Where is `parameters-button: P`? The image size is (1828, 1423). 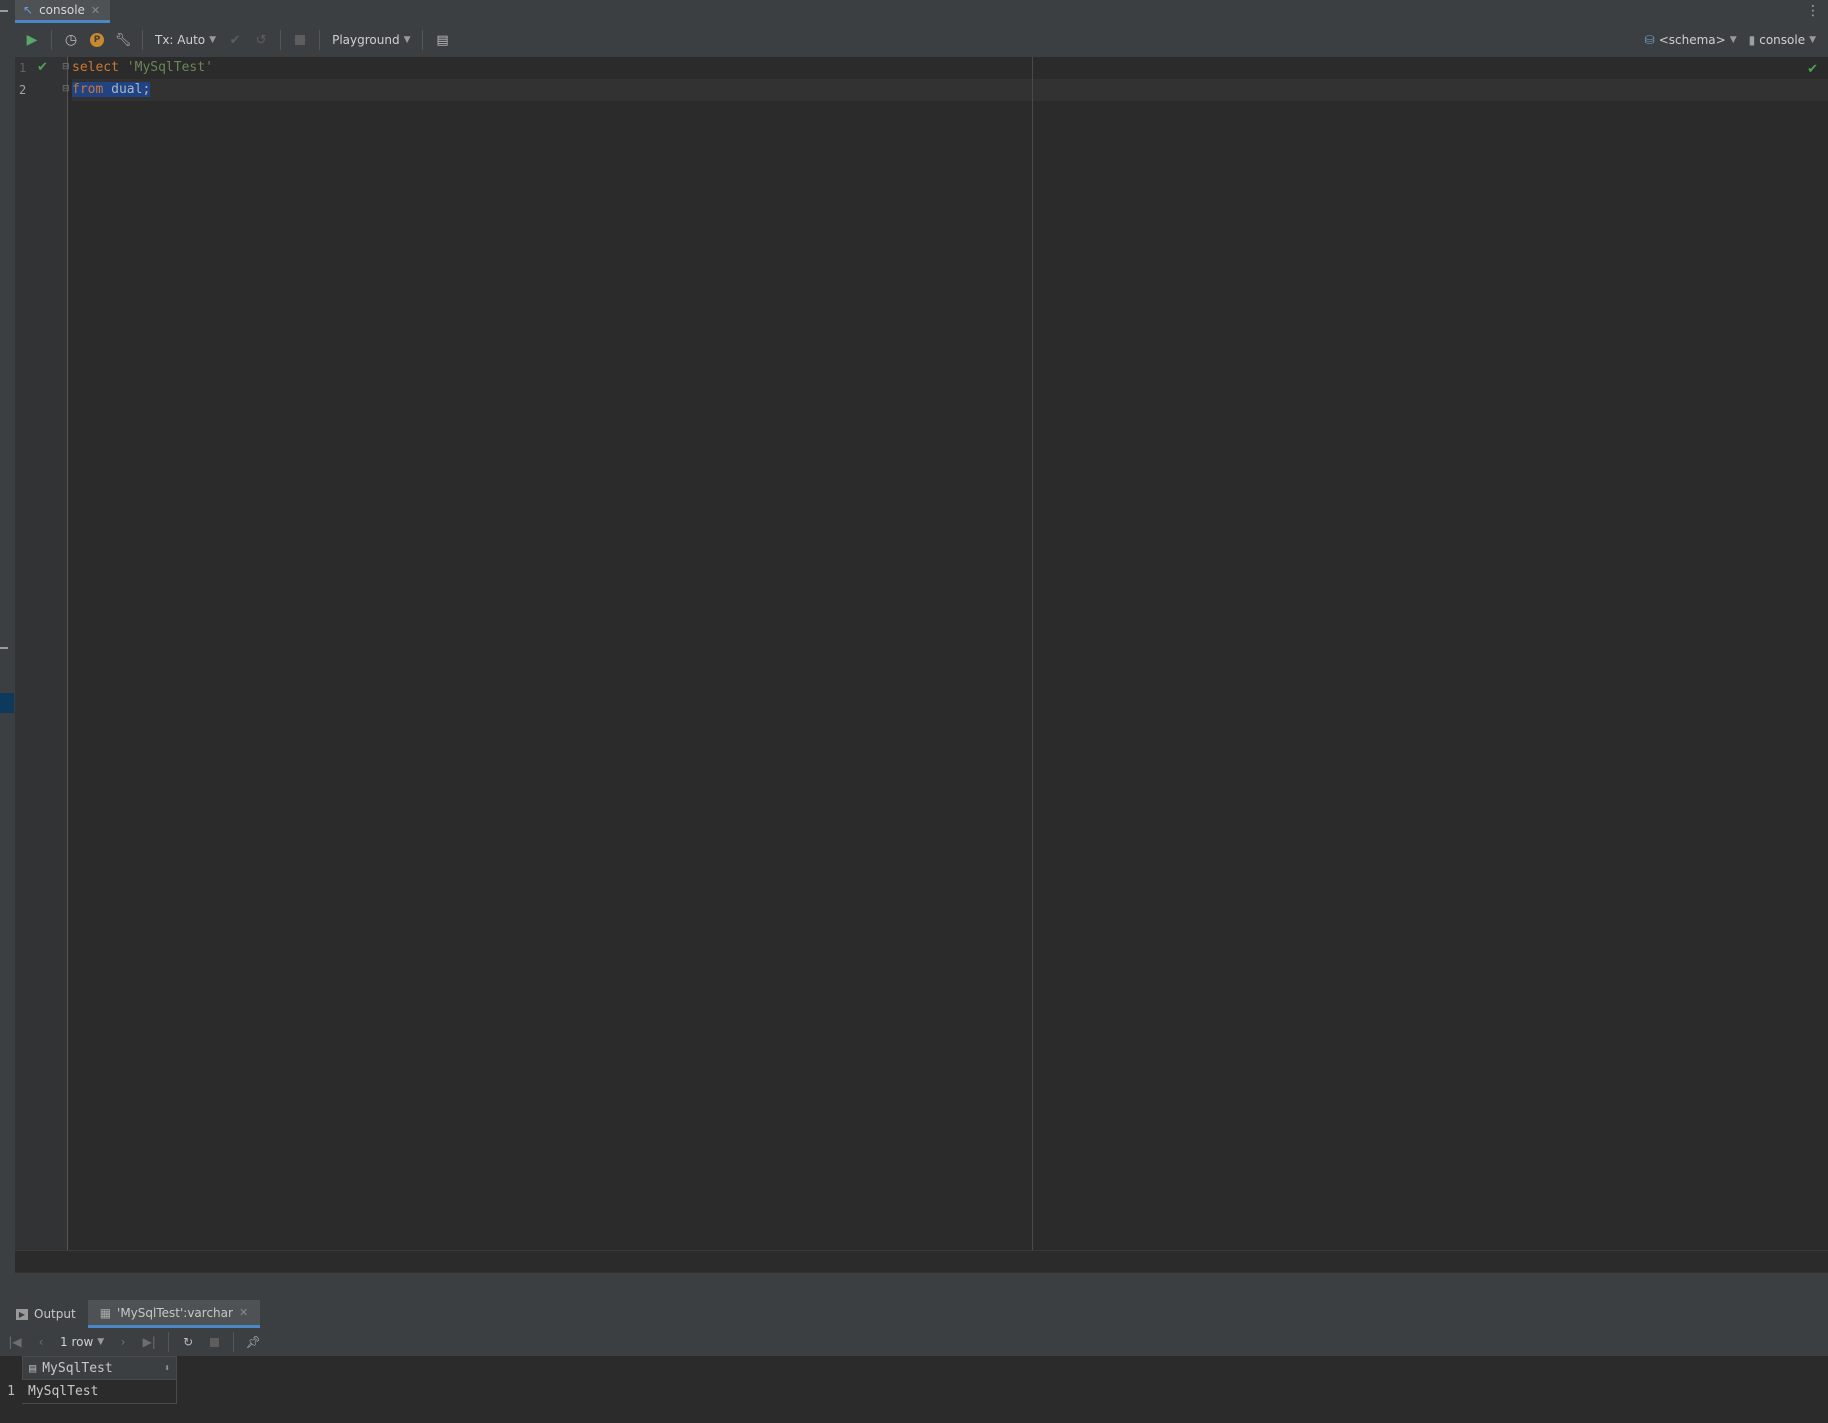
parameters-button: P is located at coordinates (97, 40).